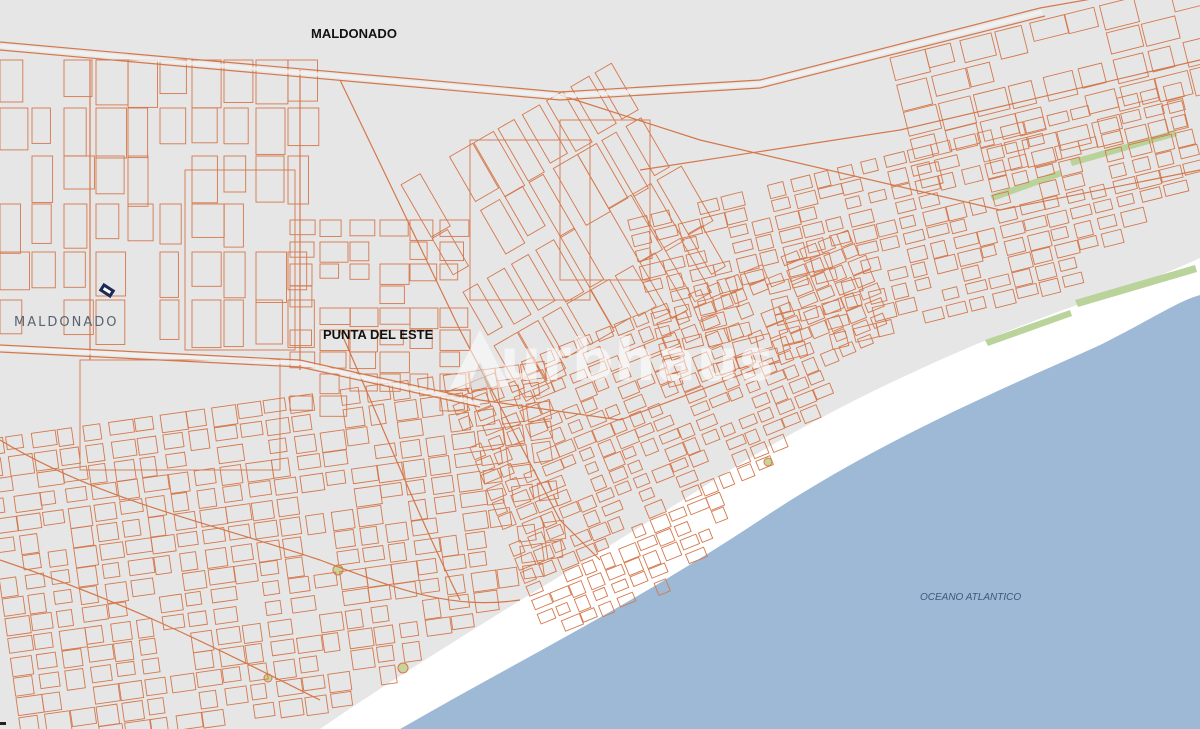 The height and width of the screenshot is (729, 1200). What do you see at coordinates (637, 360) in the screenshot?
I see `watermark-text: urbhaus` at bounding box center [637, 360].